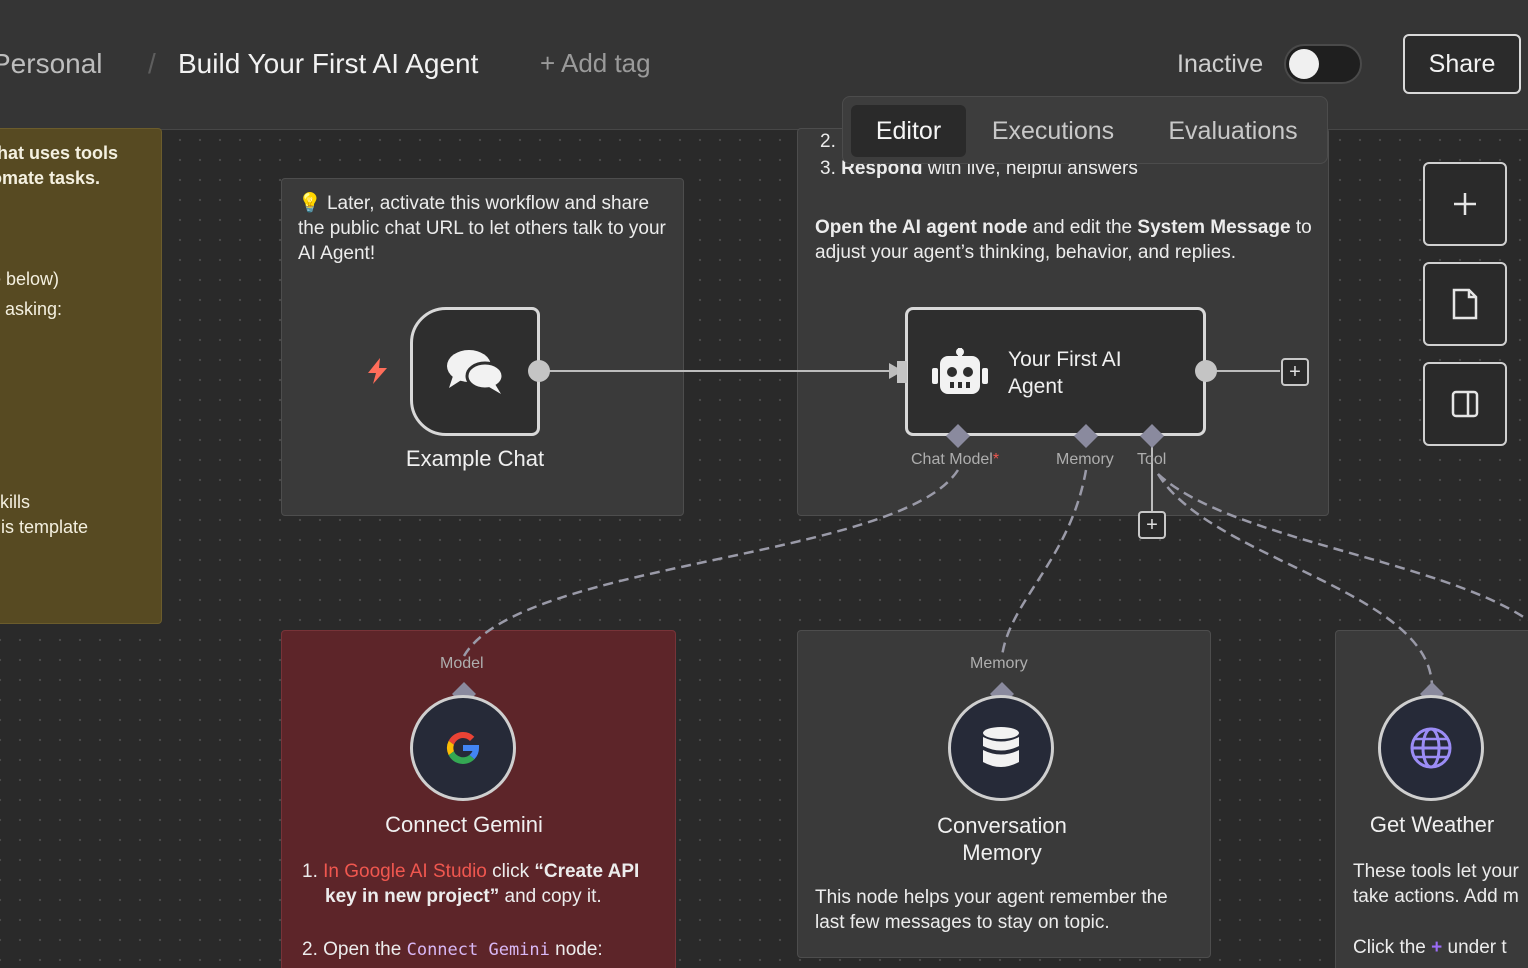 The image size is (1528, 968). What do you see at coordinates (462, 663) in the screenshot?
I see `port-label-model: Model` at bounding box center [462, 663].